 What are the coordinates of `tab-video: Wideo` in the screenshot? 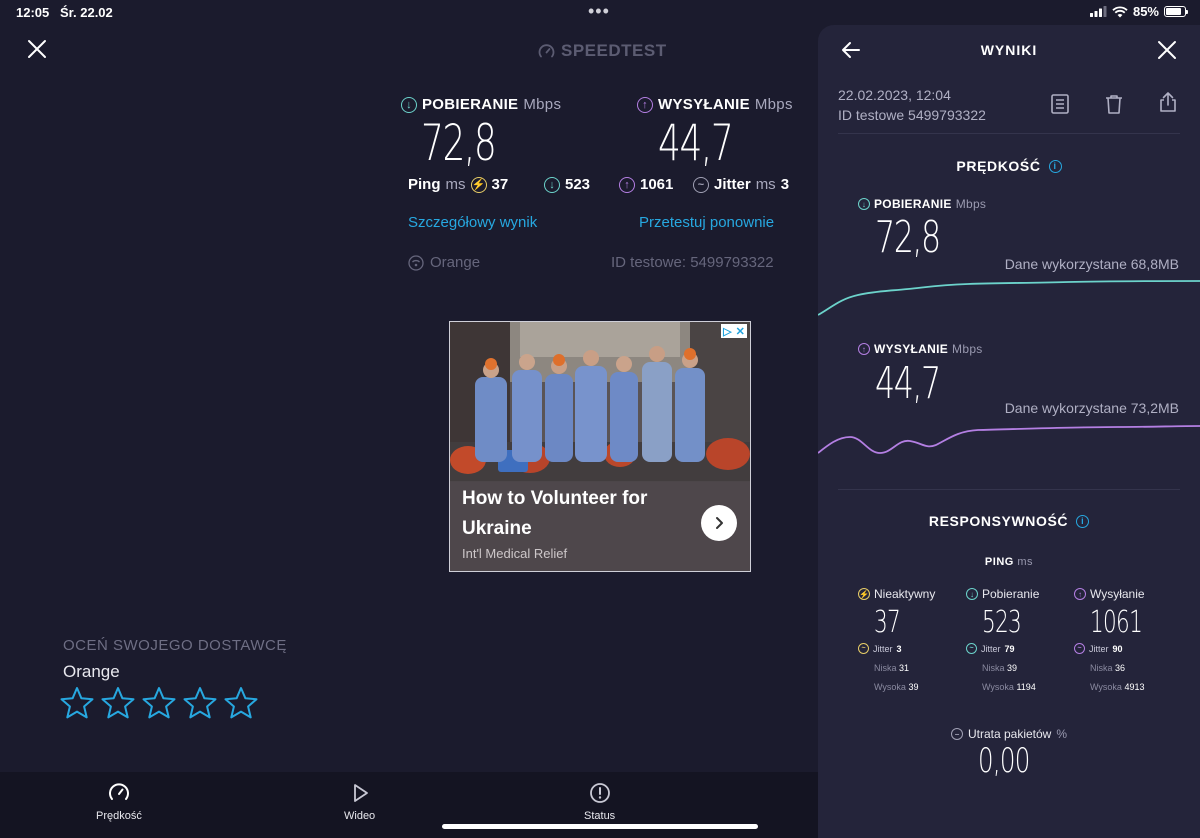 It's located at (359, 802).